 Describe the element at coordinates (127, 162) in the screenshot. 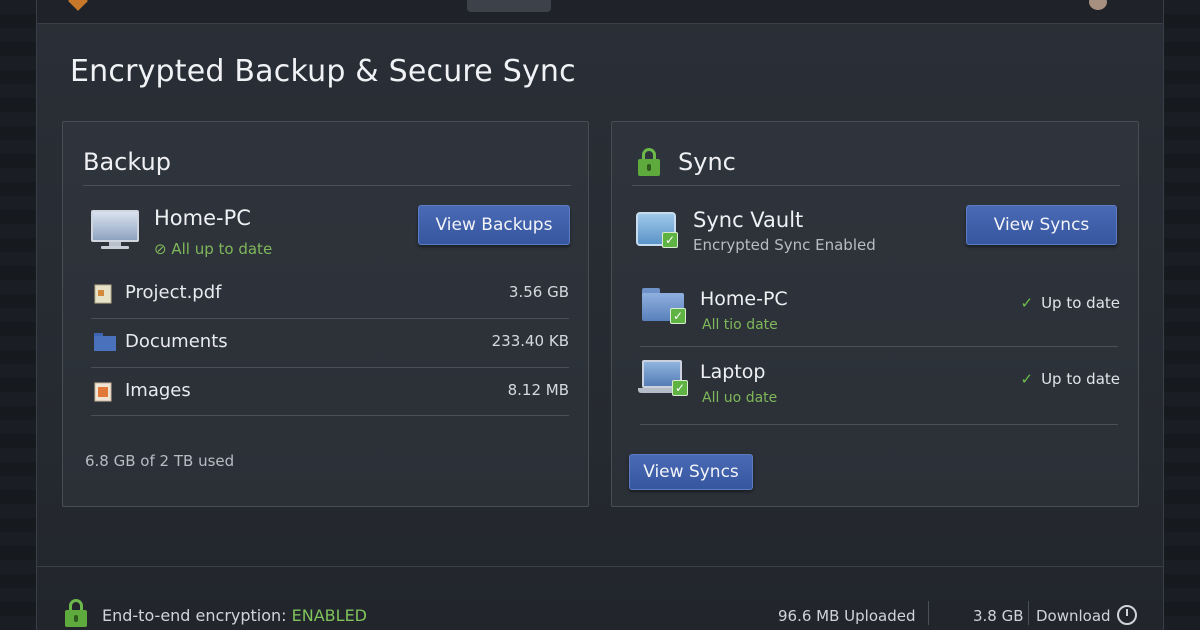

I see `backup-panel-title: Backup` at that location.